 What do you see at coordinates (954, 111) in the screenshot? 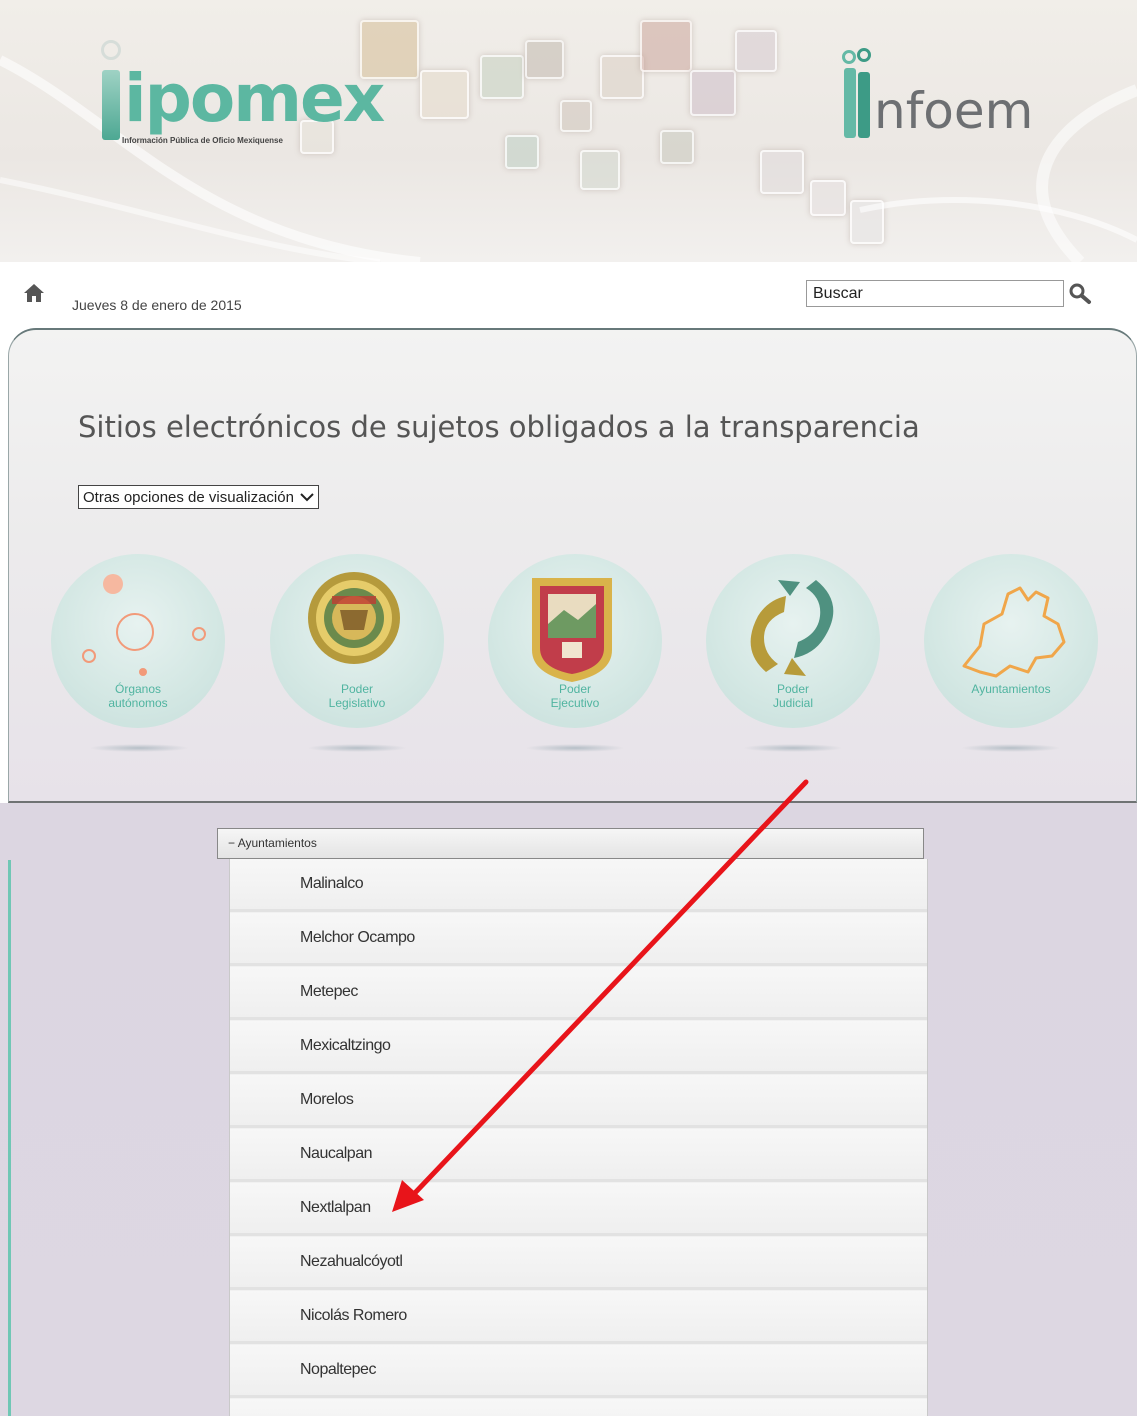
I see `infoem-logo-text: nfoem` at bounding box center [954, 111].